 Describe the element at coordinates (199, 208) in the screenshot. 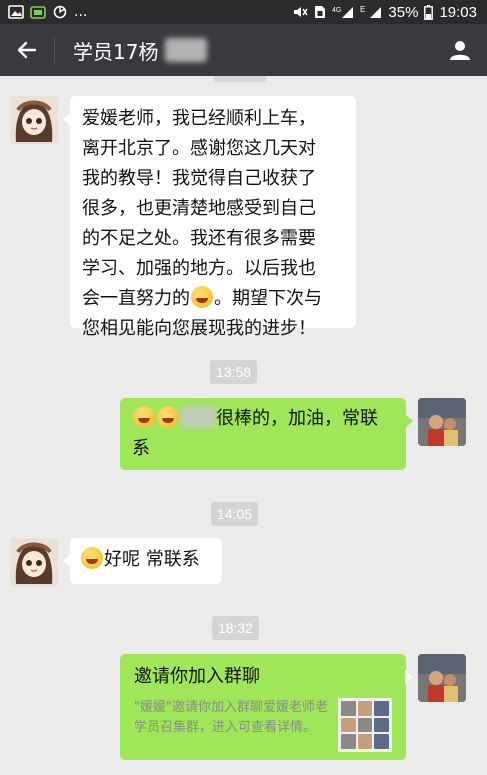

I see `message-line: 很多，也更清楚地感受到自己` at that location.